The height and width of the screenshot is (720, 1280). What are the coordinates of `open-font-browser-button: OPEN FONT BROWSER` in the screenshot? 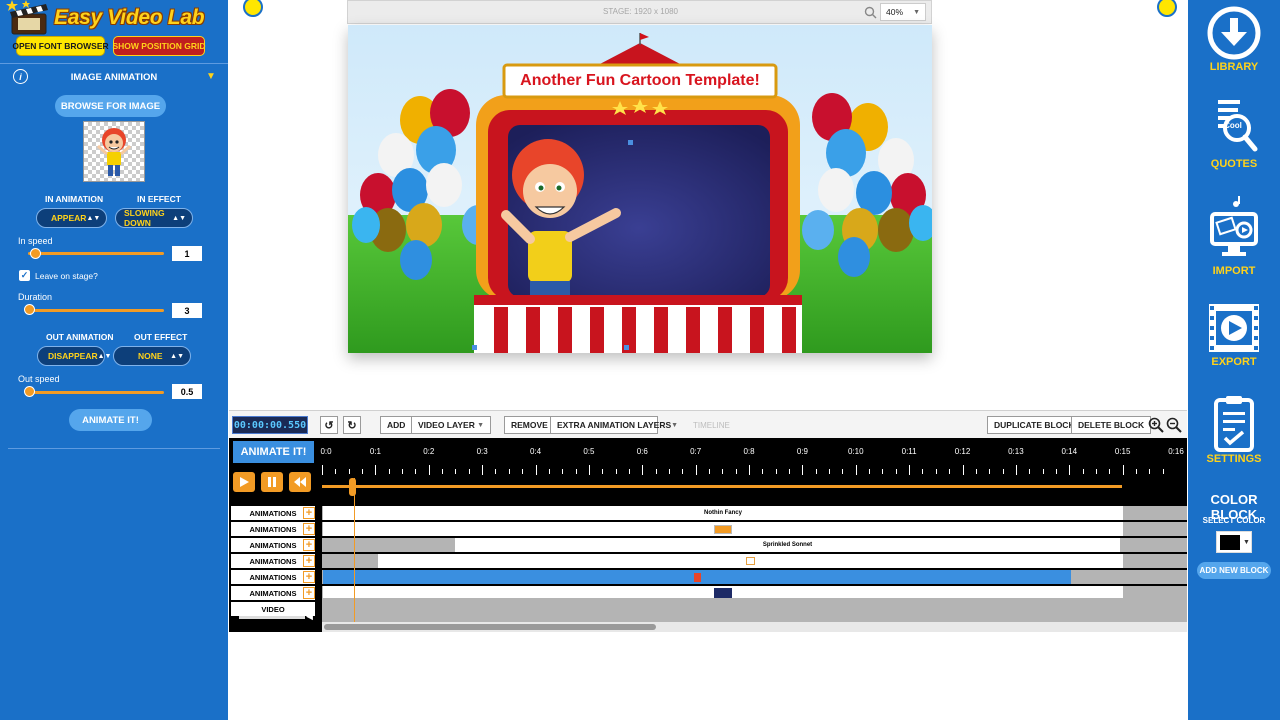 It's located at (60, 46).